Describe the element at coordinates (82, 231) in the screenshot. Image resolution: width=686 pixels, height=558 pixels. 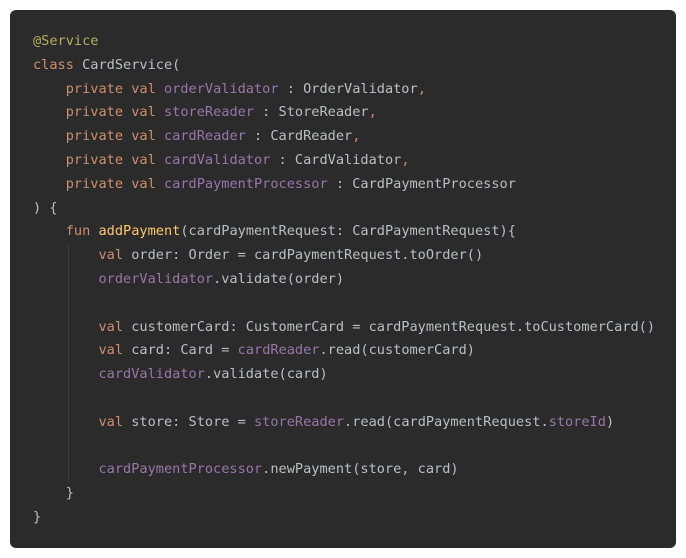
I see `code-token-keyword: fun` at that location.